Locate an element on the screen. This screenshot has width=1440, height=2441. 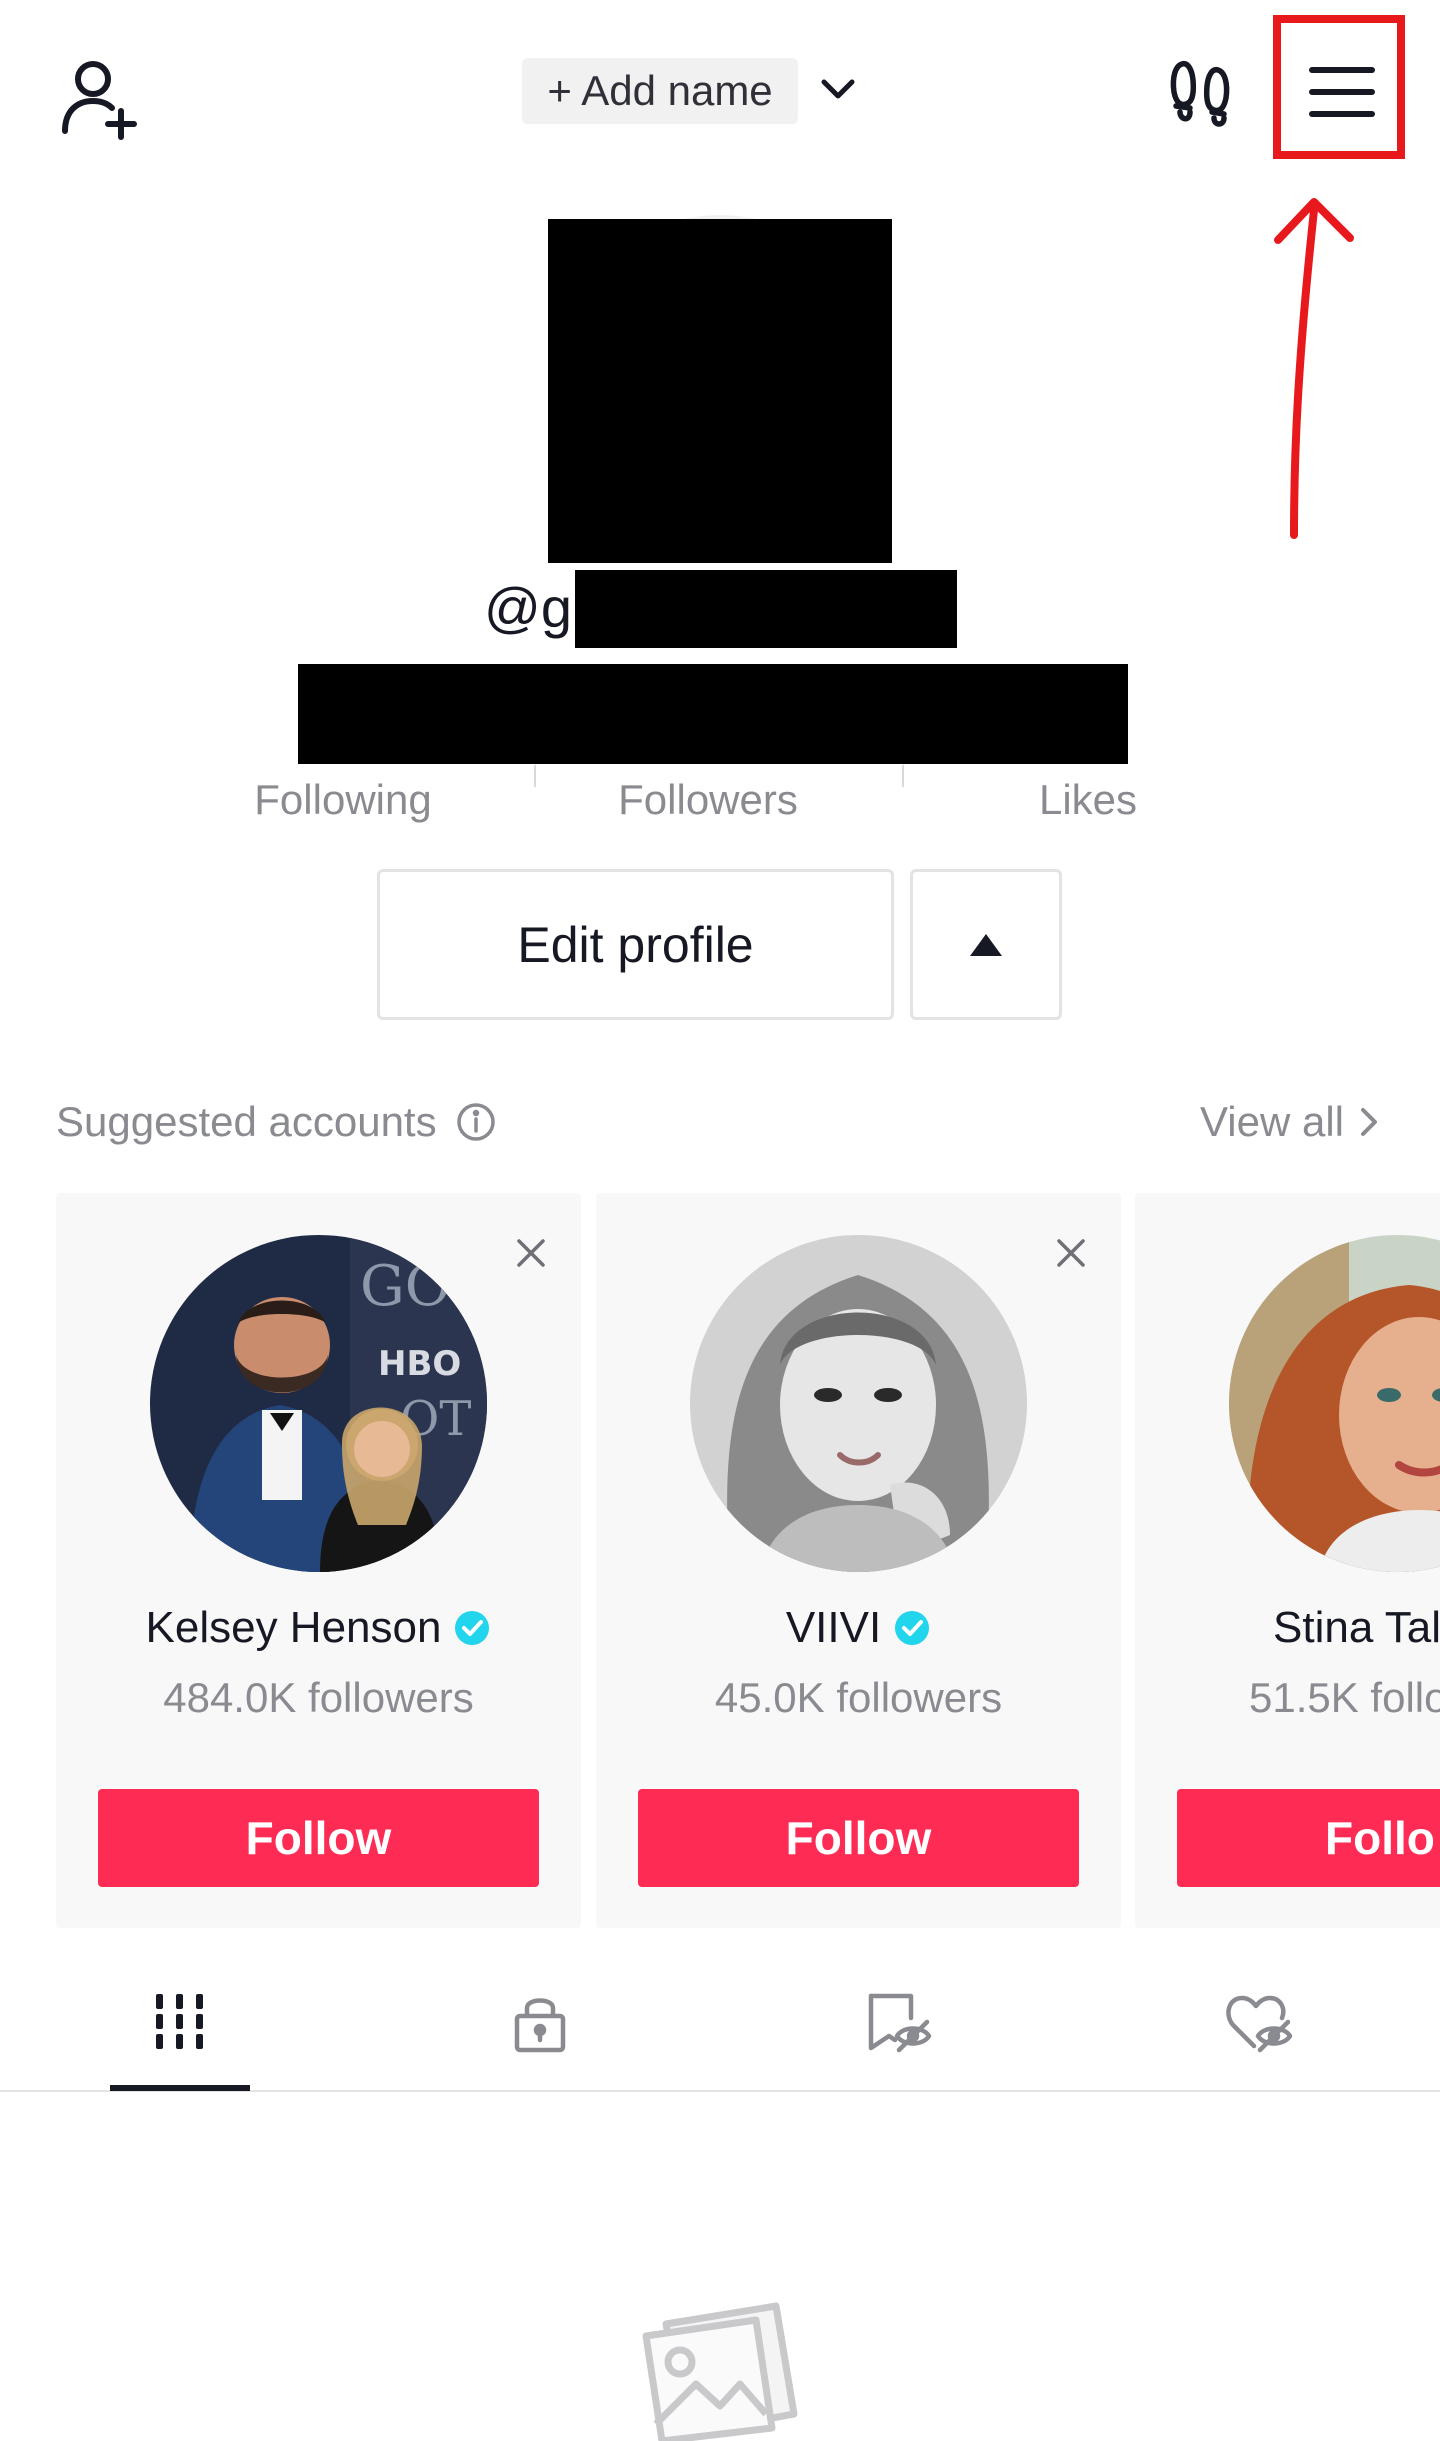
edit-profile-button: Edit profile is located at coordinates (635, 944).